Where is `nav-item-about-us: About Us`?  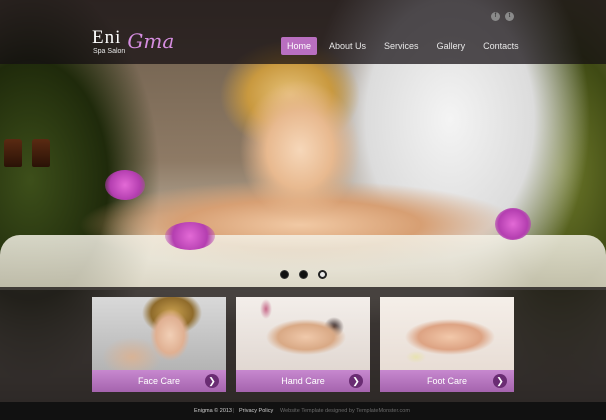 nav-item-about-us: About Us is located at coordinates (347, 46).